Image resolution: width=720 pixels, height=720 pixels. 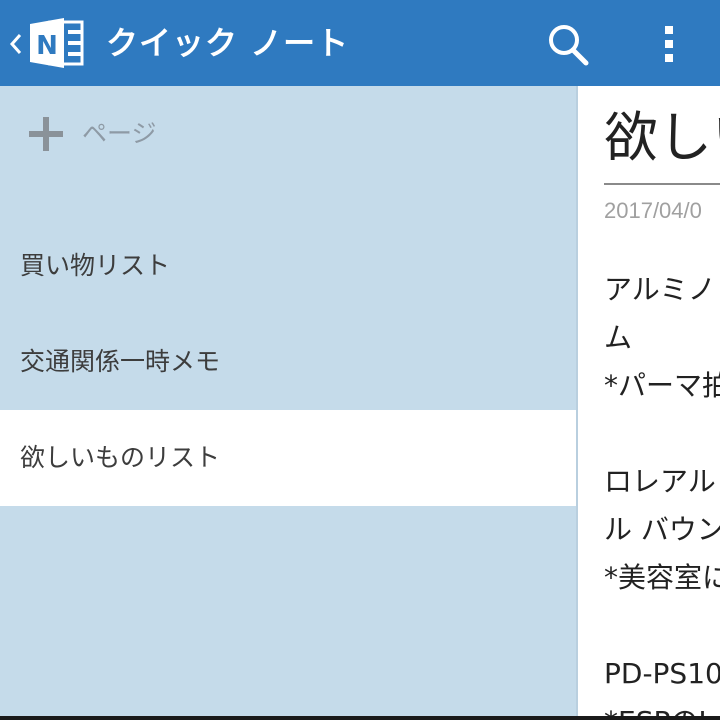 I want to click on note-body-line: *美容室に, so click(x=662, y=578).